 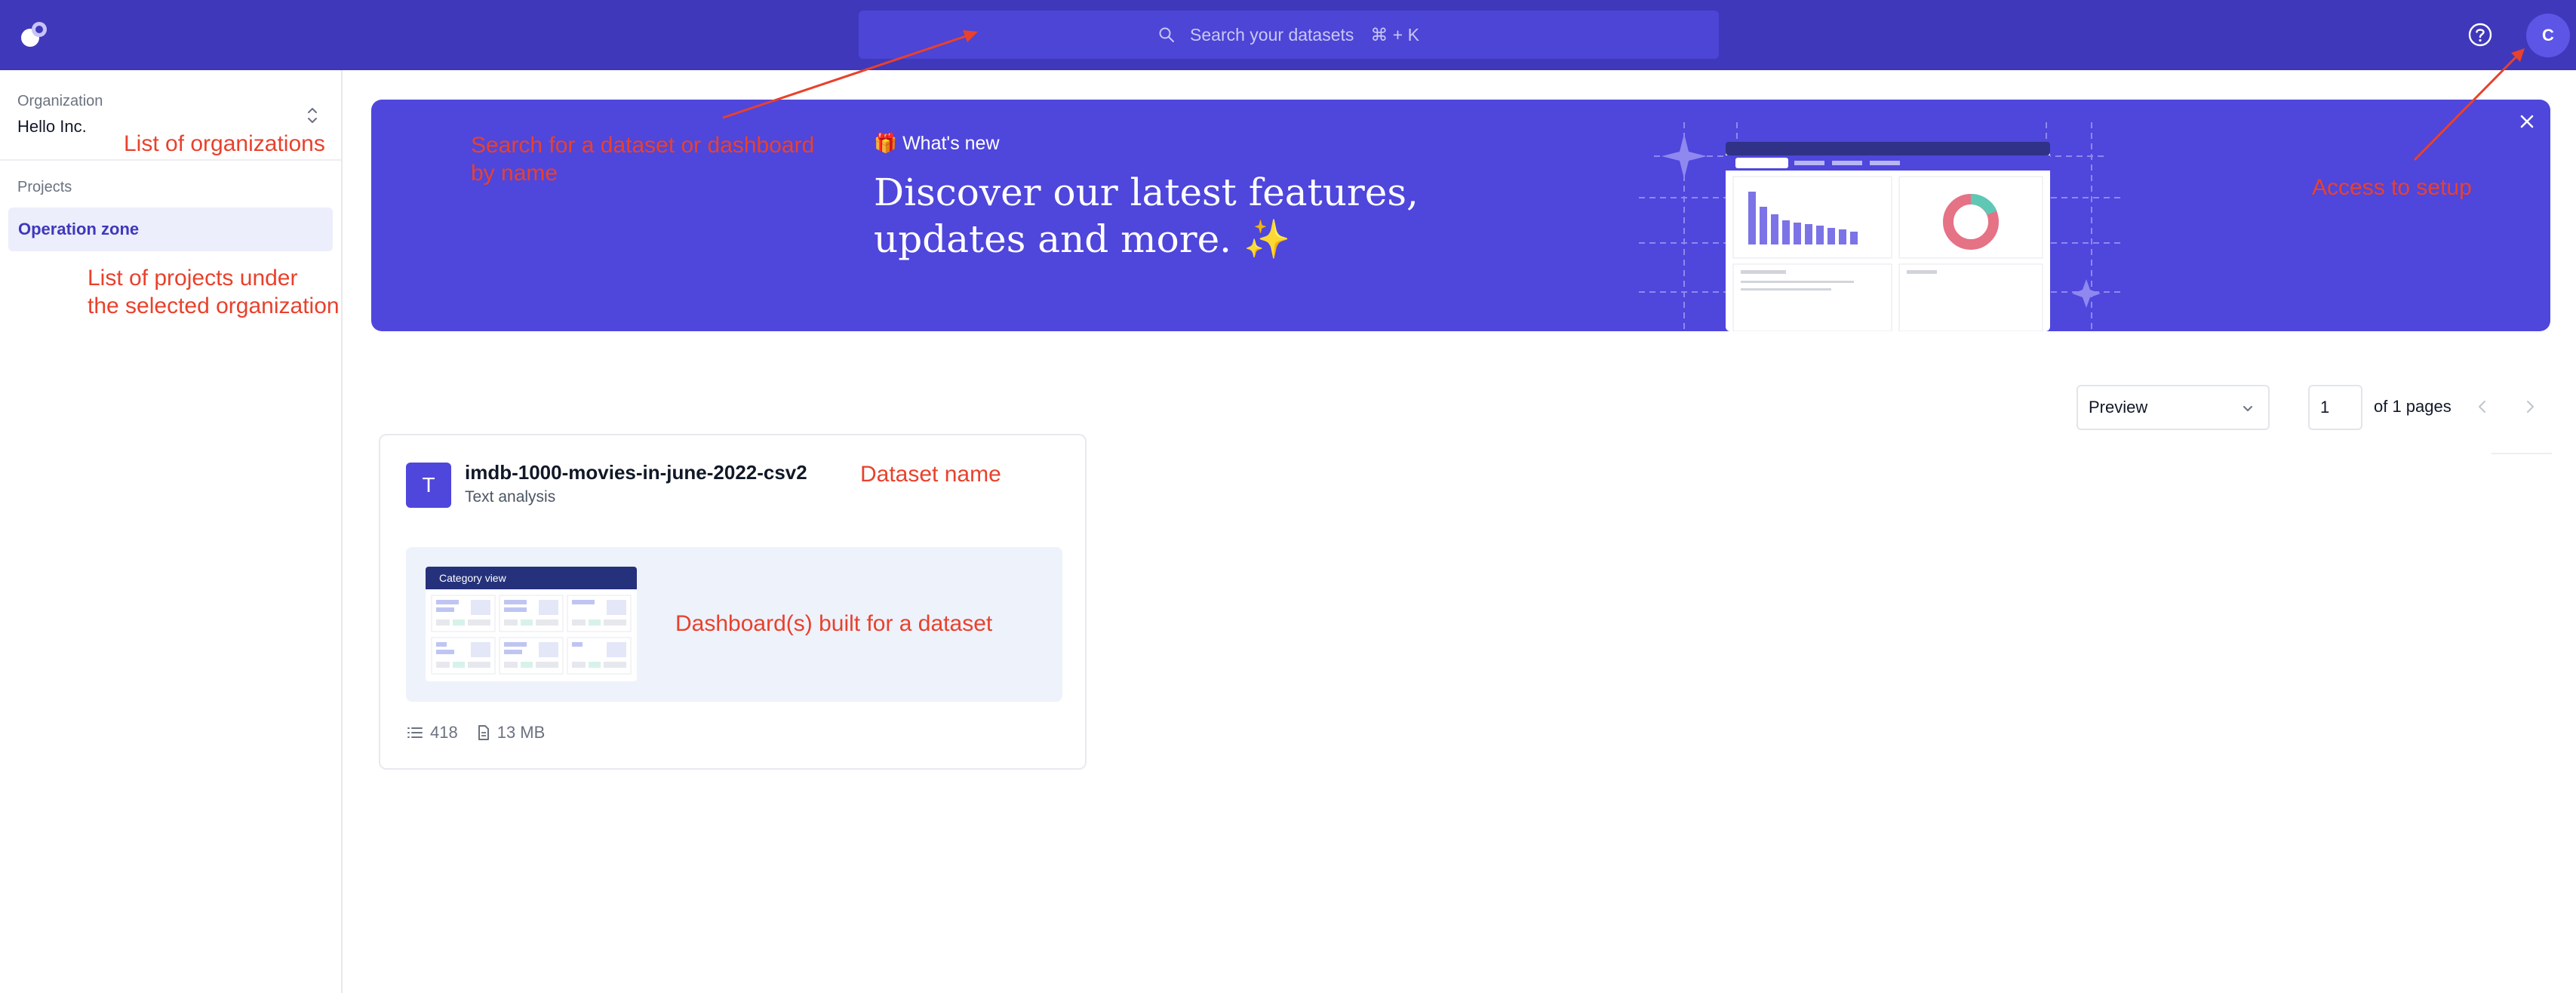 I want to click on dataset-name: imdb-1000-movies-in-june-2022-csv2, so click(x=636, y=472).